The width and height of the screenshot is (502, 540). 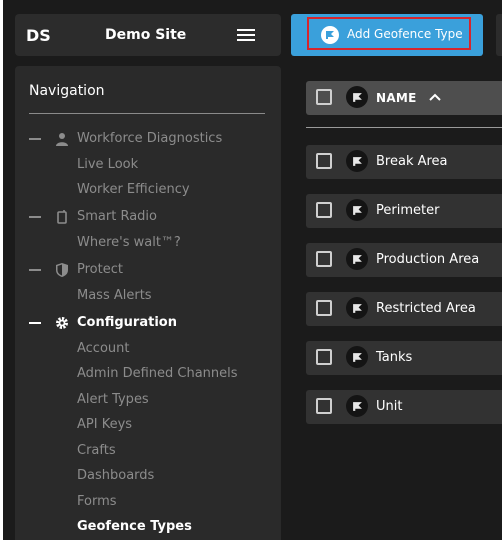 I want to click on name-column-header: NAME, so click(x=396, y=98).